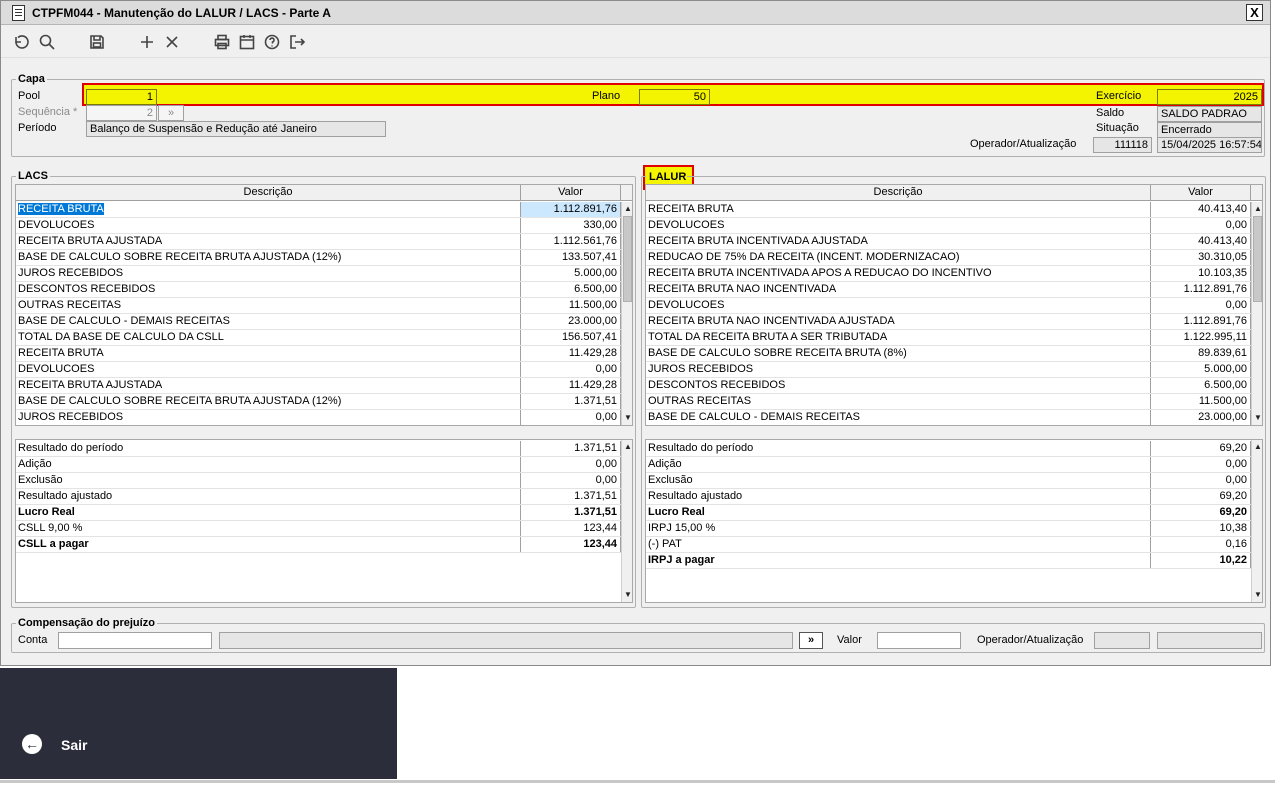 This screenshot has width=1275, height=806. I want to click on cell-descricao: Resultado do período, so click(268, 448).